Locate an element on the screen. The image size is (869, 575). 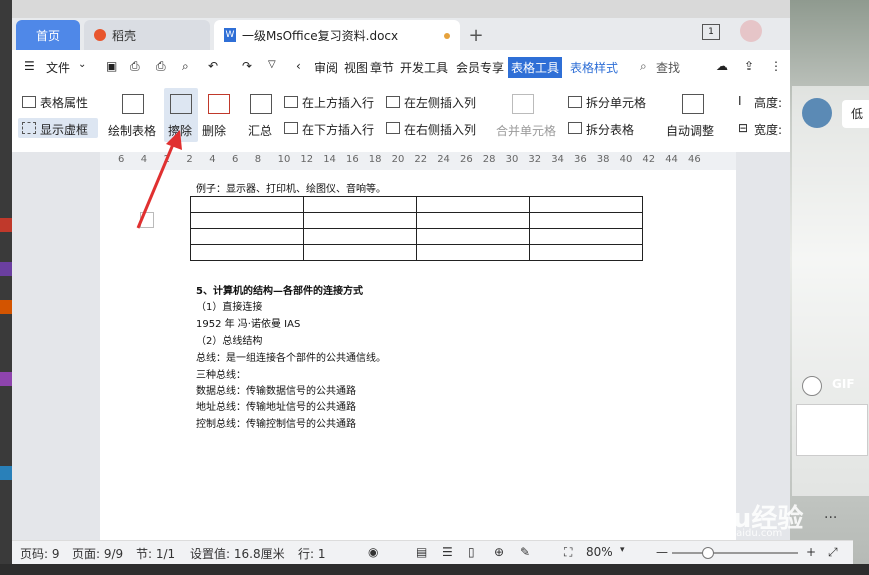
split-cells-icon is located at coordinates (575, 102).